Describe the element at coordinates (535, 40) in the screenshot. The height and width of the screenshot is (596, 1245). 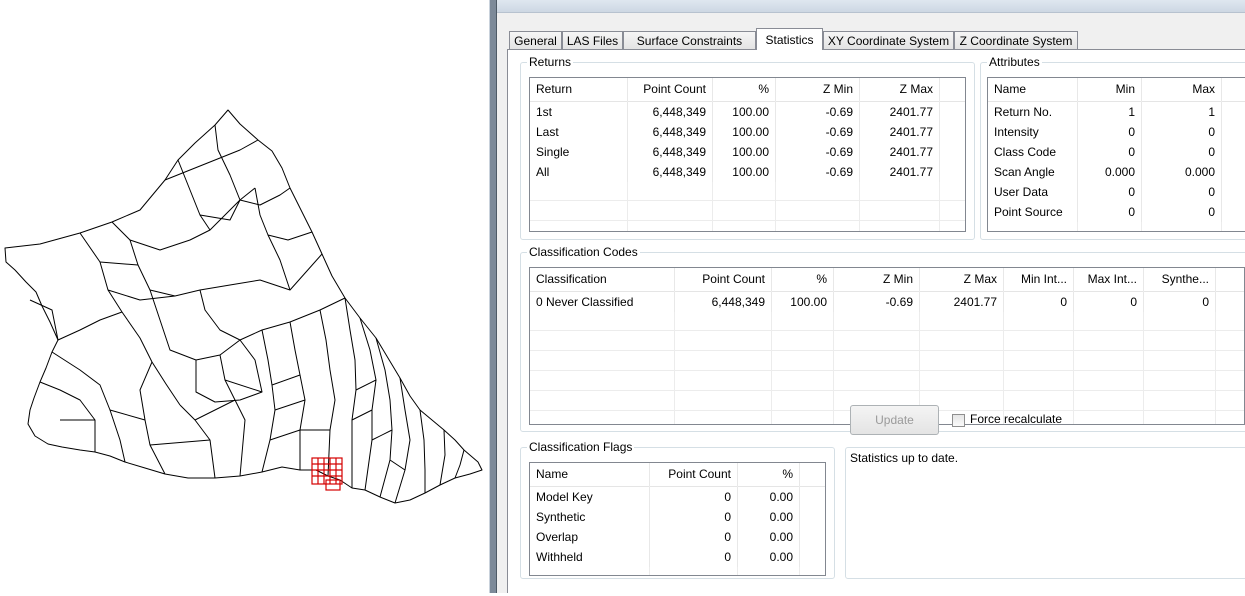
I see `tab-general: General` at that location.